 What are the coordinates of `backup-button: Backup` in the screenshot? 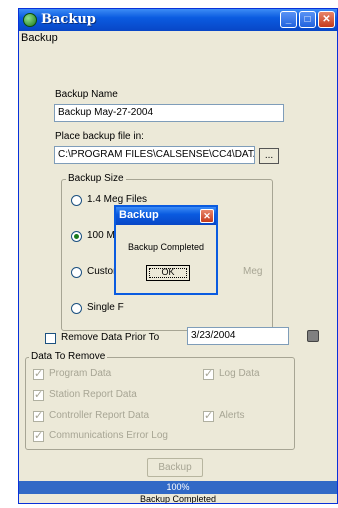 It's located at (175, 467).